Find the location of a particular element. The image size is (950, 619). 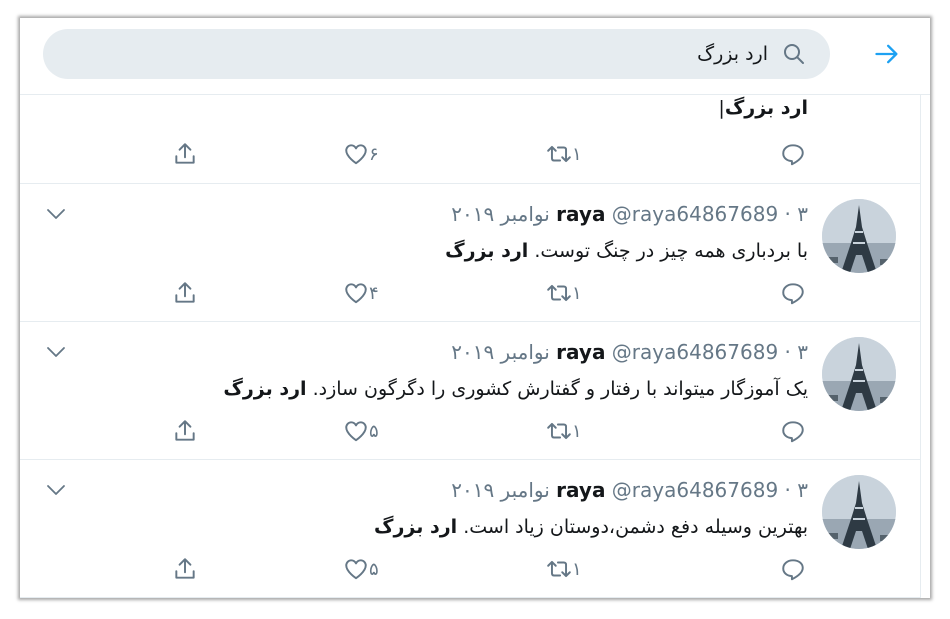

like-count: ۴ is located at coordinates (374, 293).